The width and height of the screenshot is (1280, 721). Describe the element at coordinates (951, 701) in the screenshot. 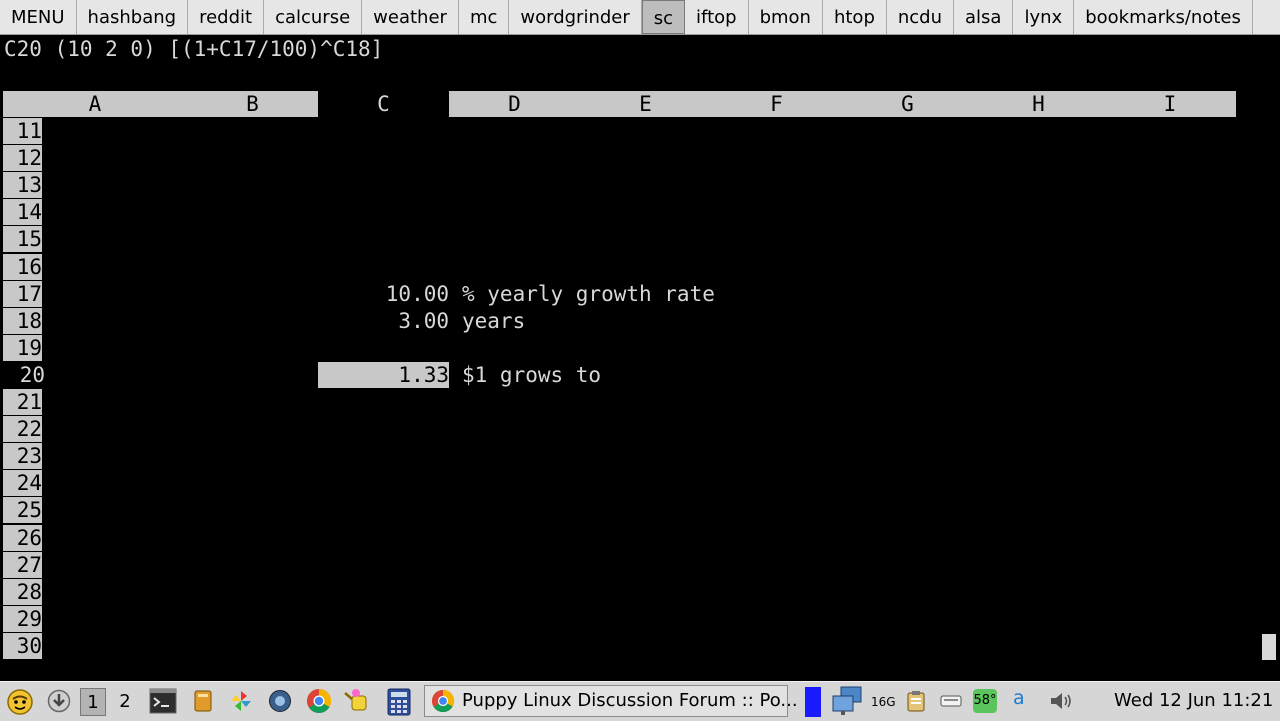

I see `keyboard-icon` at that location.